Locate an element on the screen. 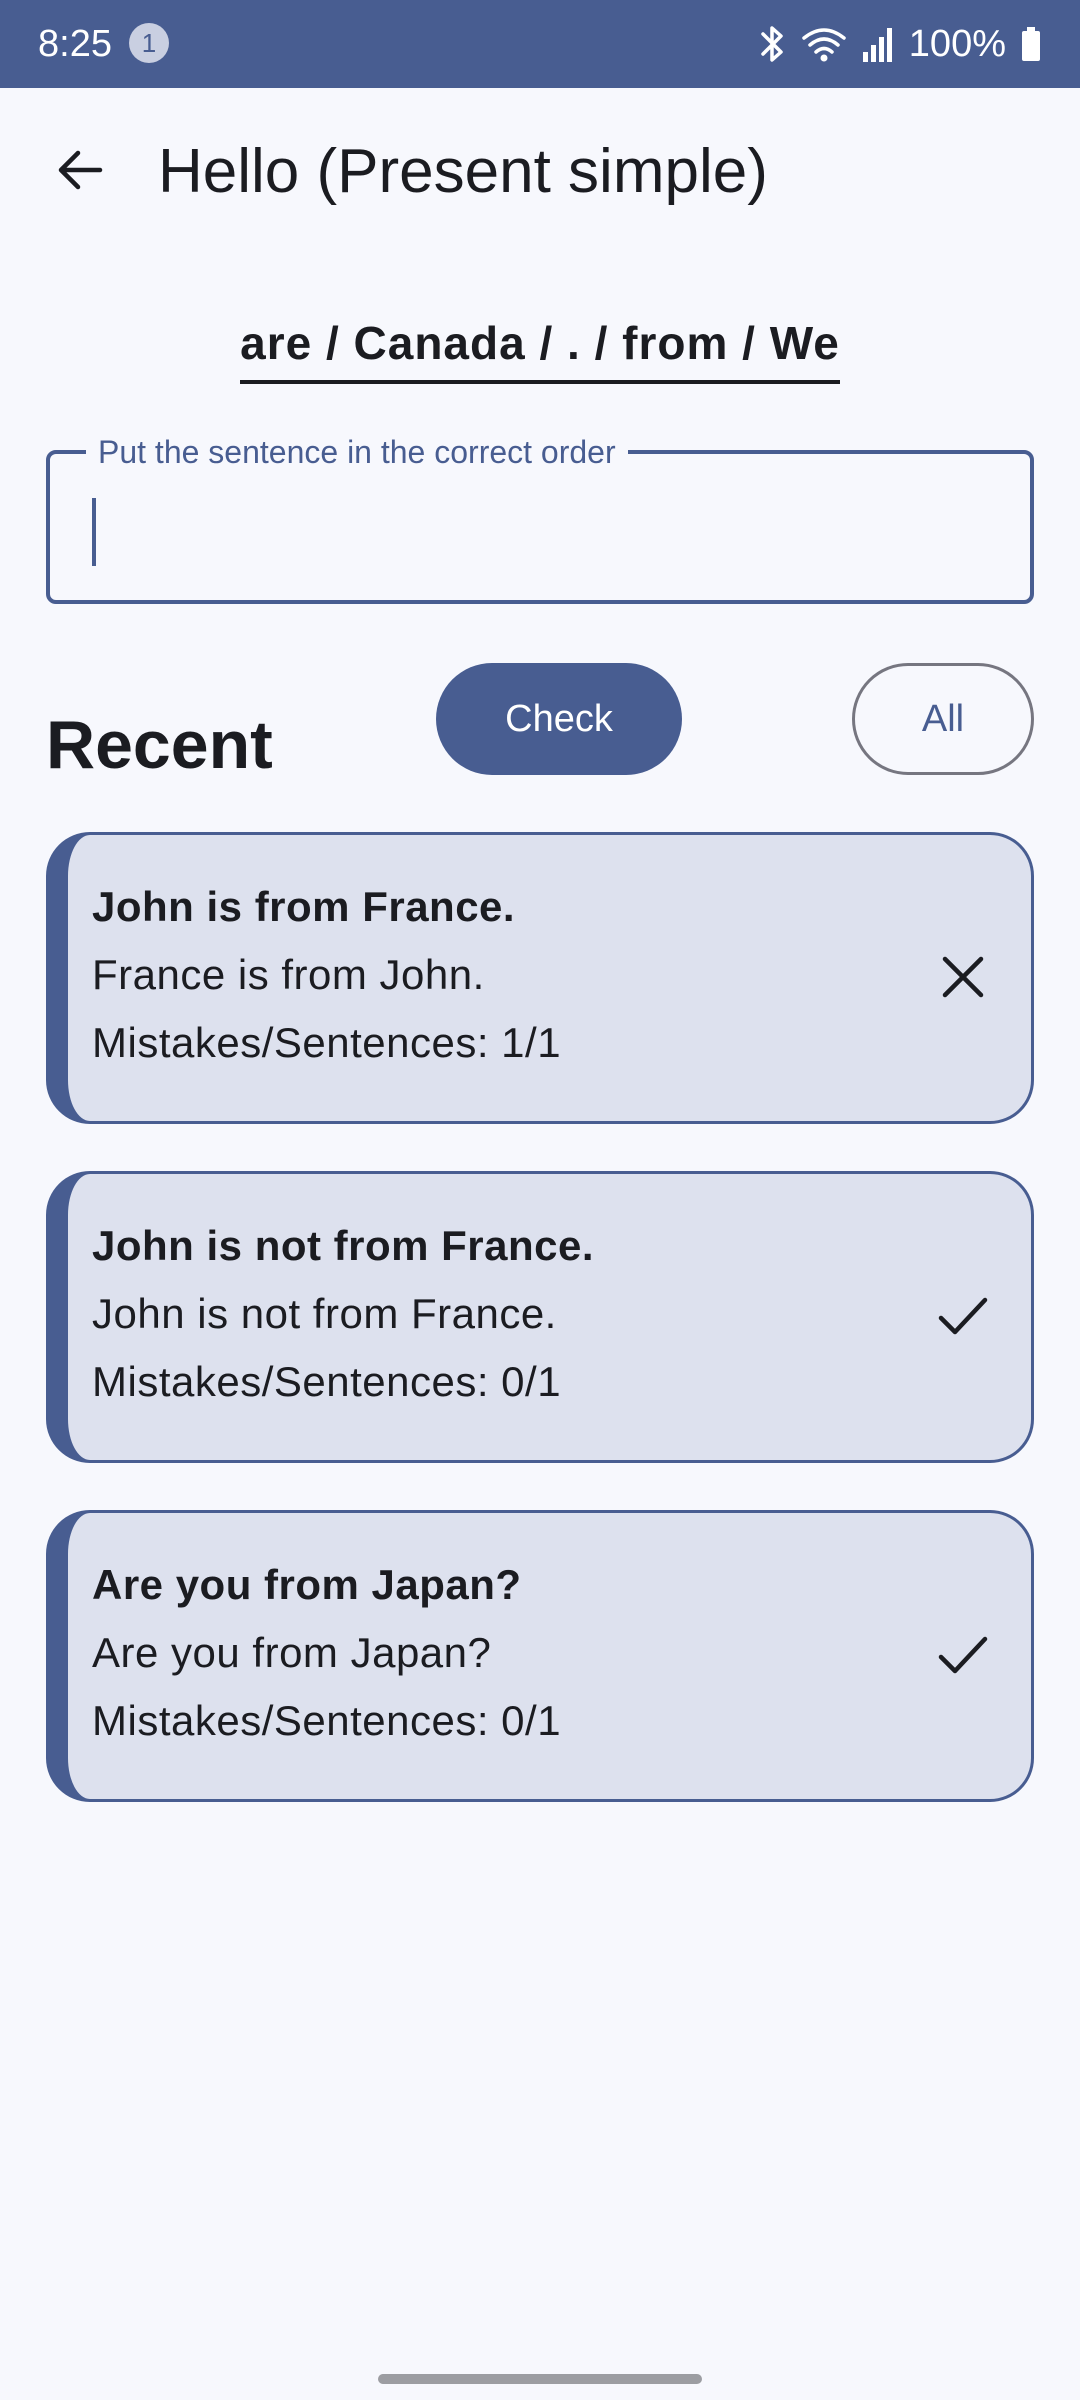 Image resolution: width=1080 pixels, height=2400 pixels. top-app-bar: Hello (Present simple) is located at coordinates (540, 178).